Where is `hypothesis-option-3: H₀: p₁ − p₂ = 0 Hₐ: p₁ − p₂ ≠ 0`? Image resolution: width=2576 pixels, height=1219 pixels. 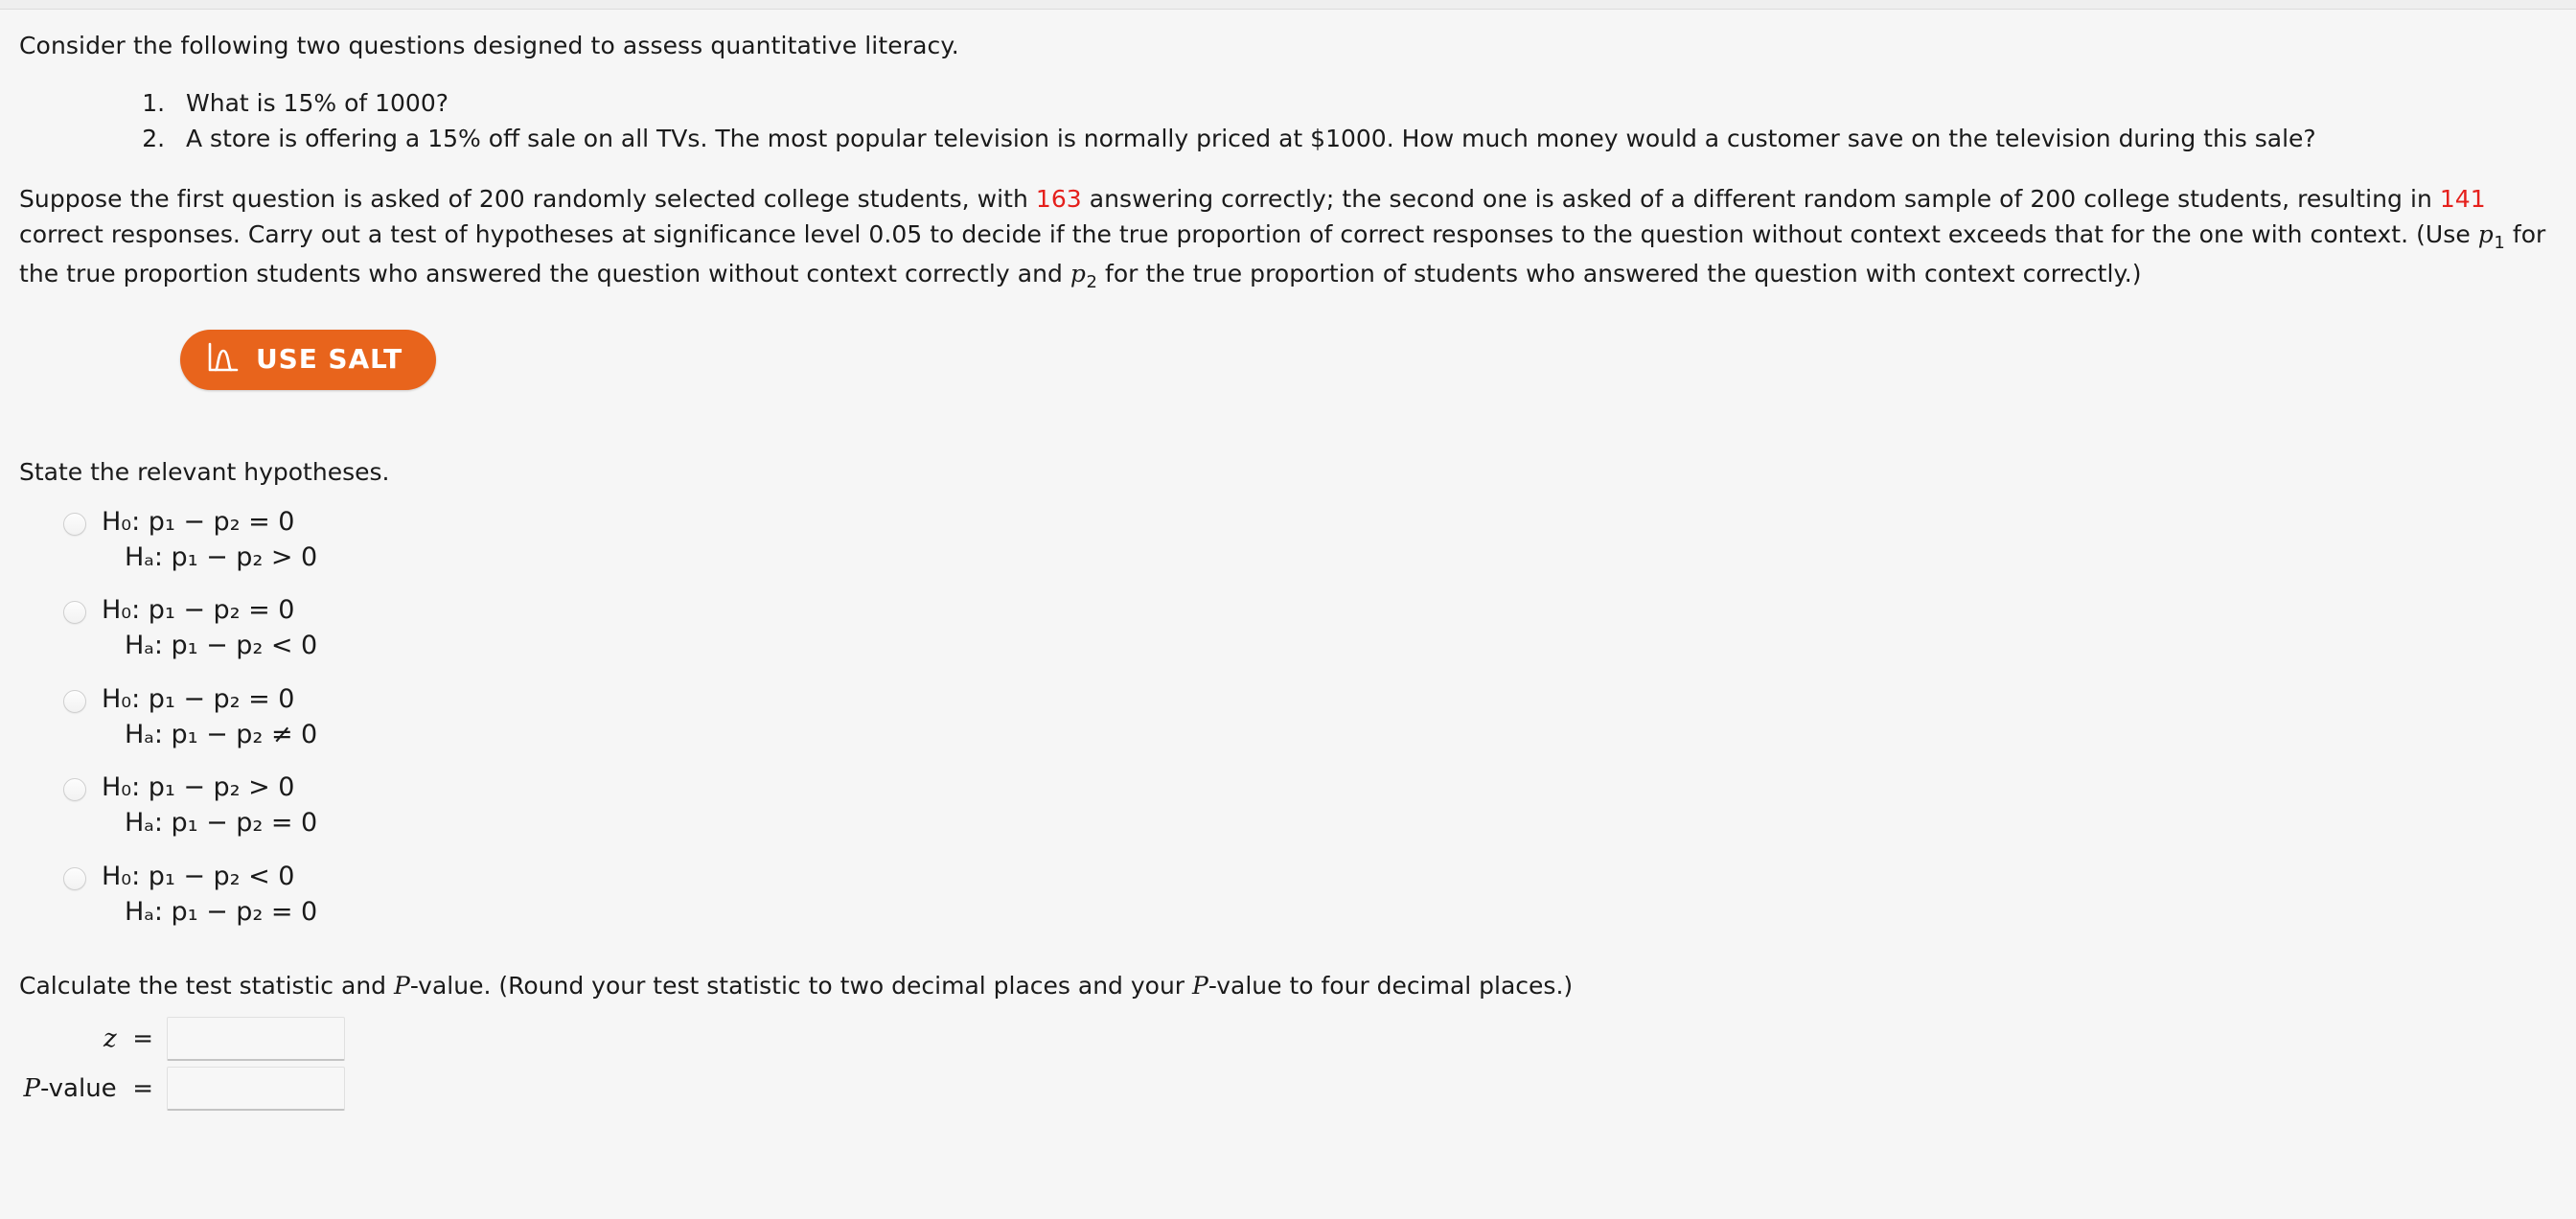 hypothesis-option-3: H₀: p₁ − p₂ = 0 Hₐ: p₁ − p₂ ≠ 0 is located at coordinates (1297, 717).